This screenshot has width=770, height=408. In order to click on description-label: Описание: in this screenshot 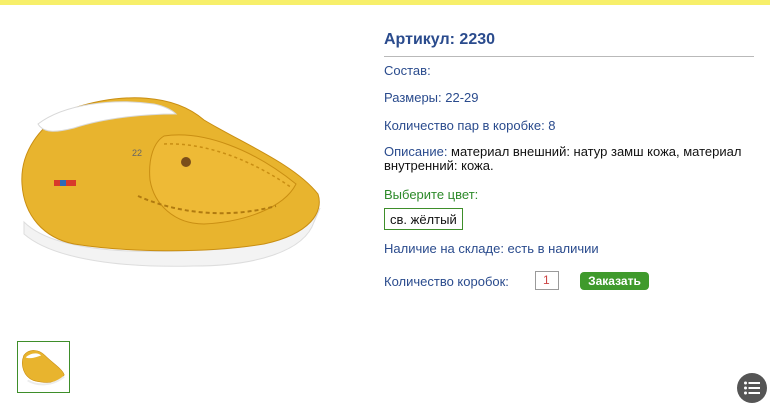, I will do `click(416, 151)`.